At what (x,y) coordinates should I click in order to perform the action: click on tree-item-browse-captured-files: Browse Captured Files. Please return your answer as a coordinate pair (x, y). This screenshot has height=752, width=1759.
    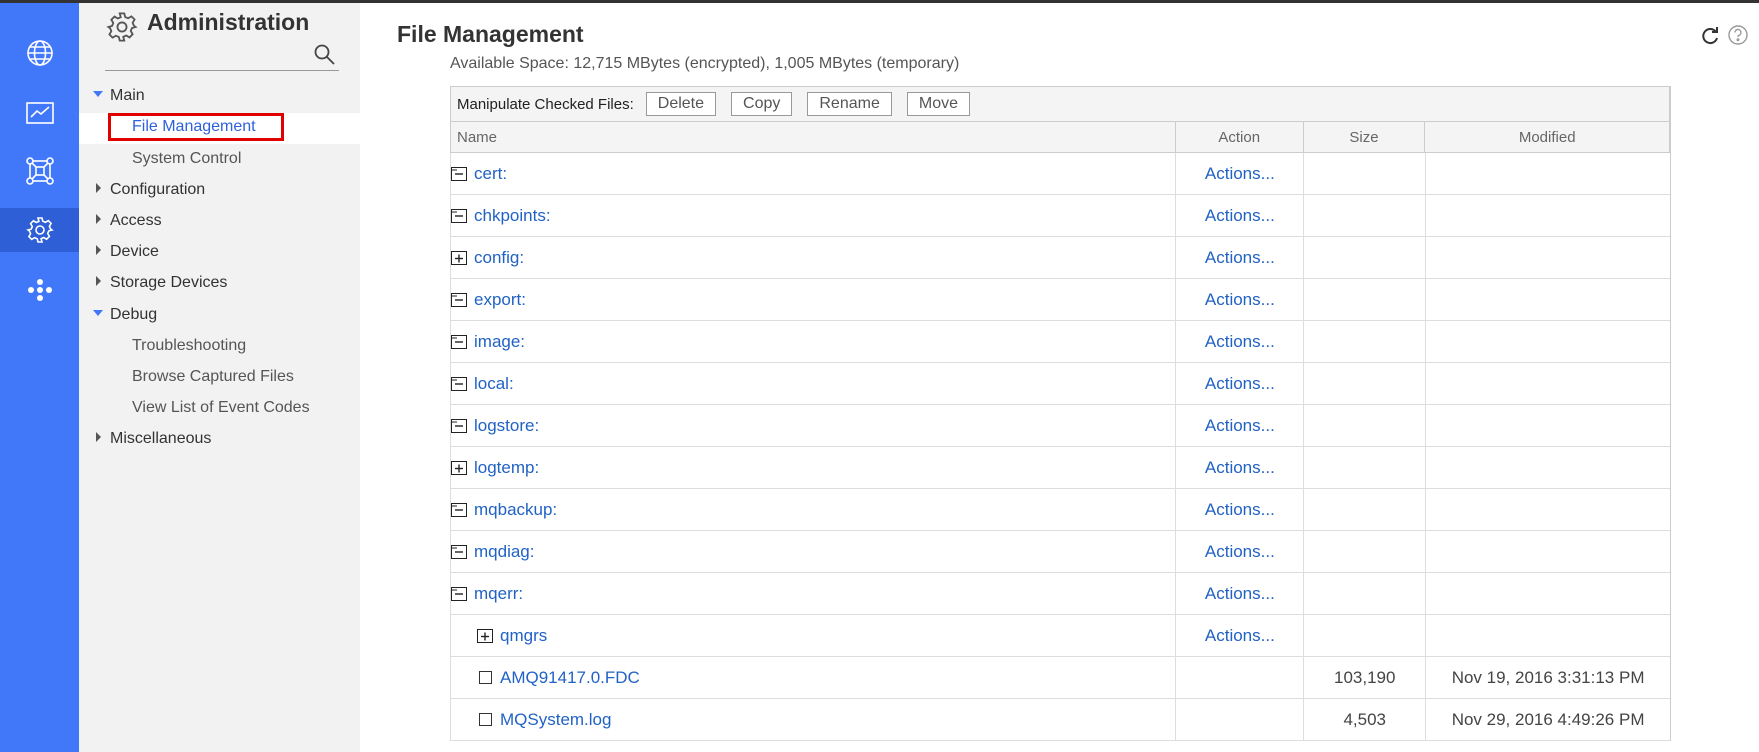
    Looking at the image, I should click on (213, 377).